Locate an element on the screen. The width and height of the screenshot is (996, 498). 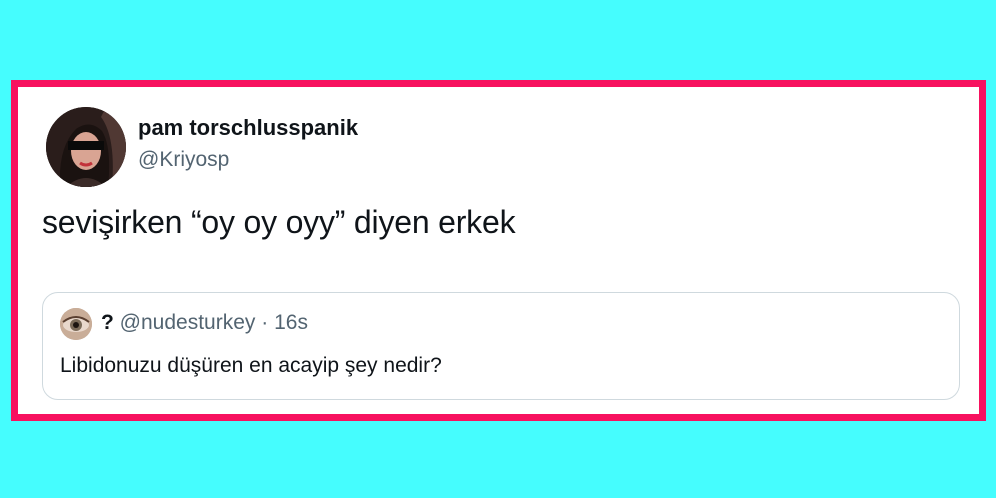
tweet-text: sevişirken “oy oy oyy” diyen erkek is located at coordinates (279, 222).